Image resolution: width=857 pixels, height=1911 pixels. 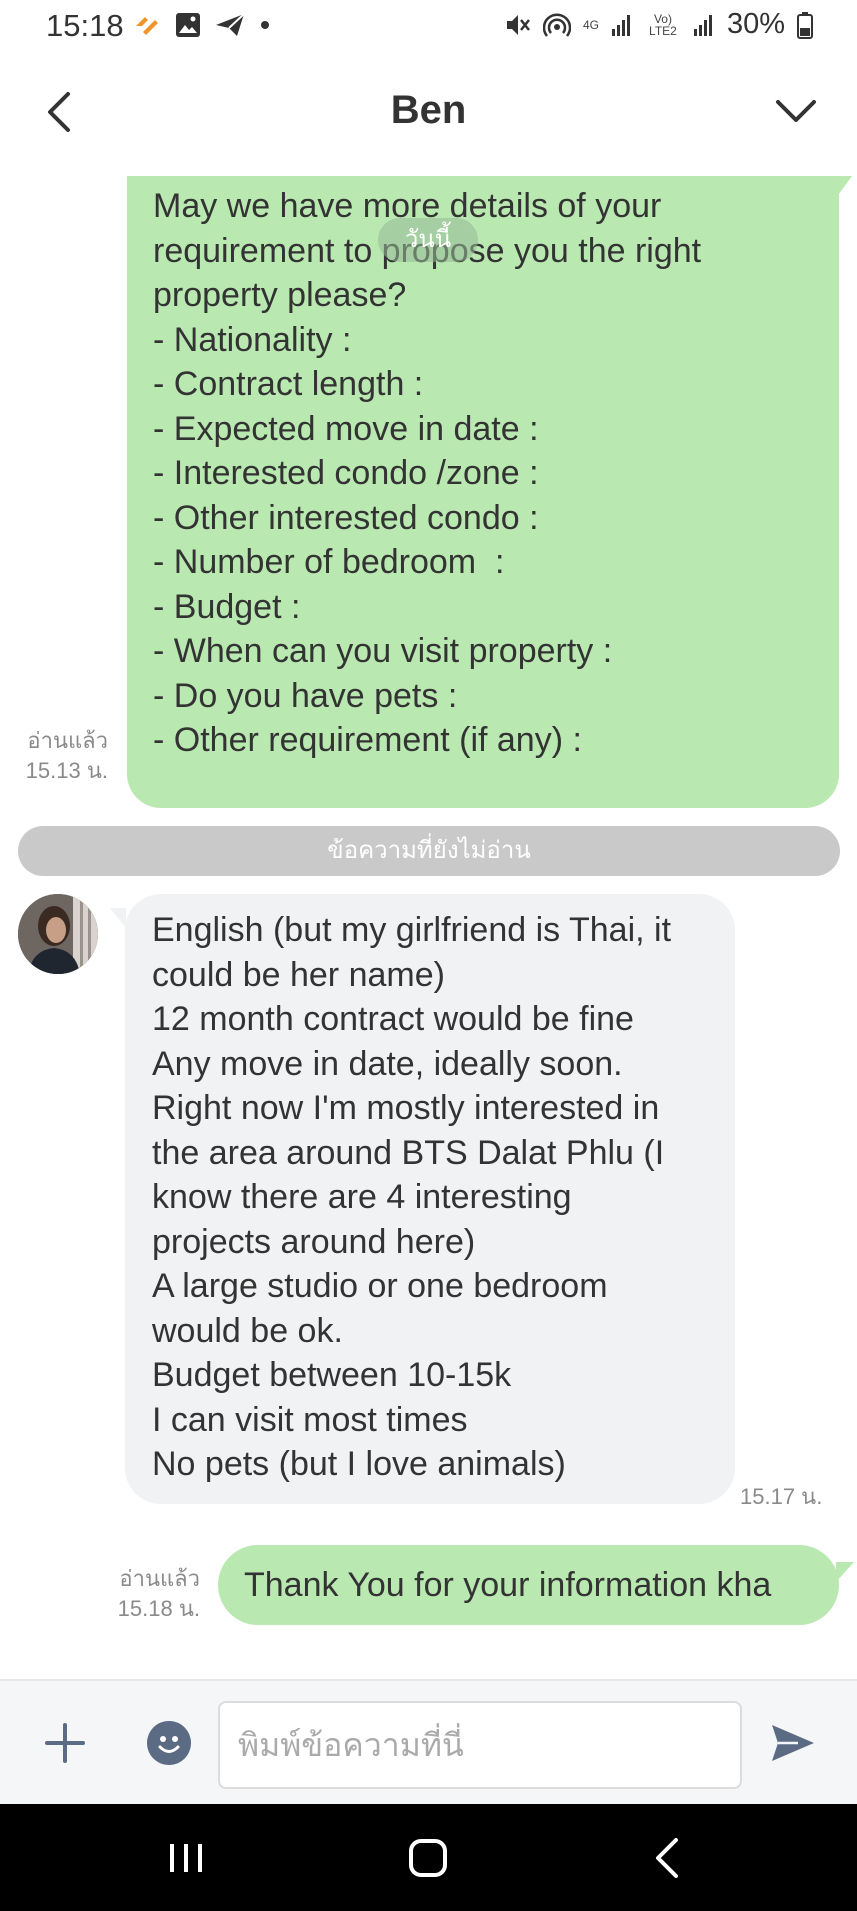 What do you see at coordinates (314, 1241) in the screenshot?
I see `message-line: projects around here)` at bounding box center [314, 1241].